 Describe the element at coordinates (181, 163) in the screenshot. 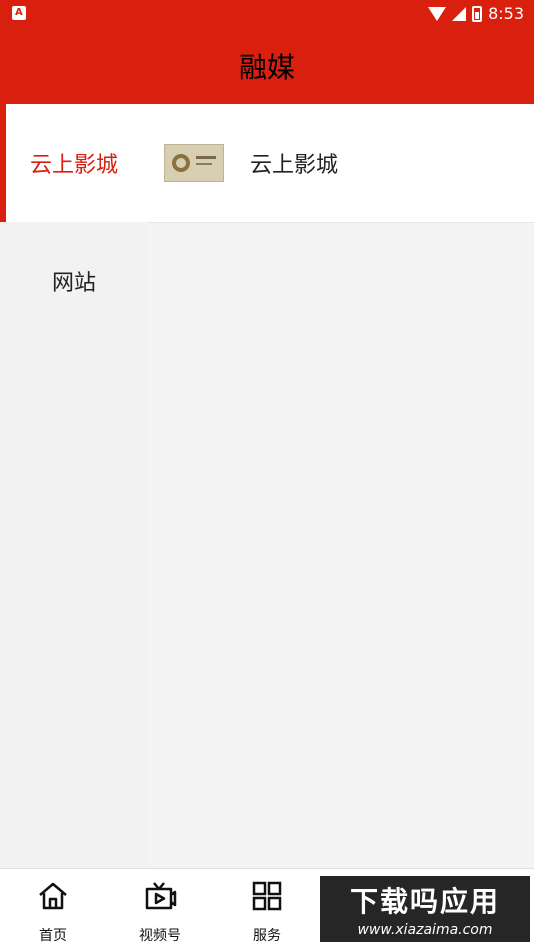

I see `film-reel-icon` at that location.